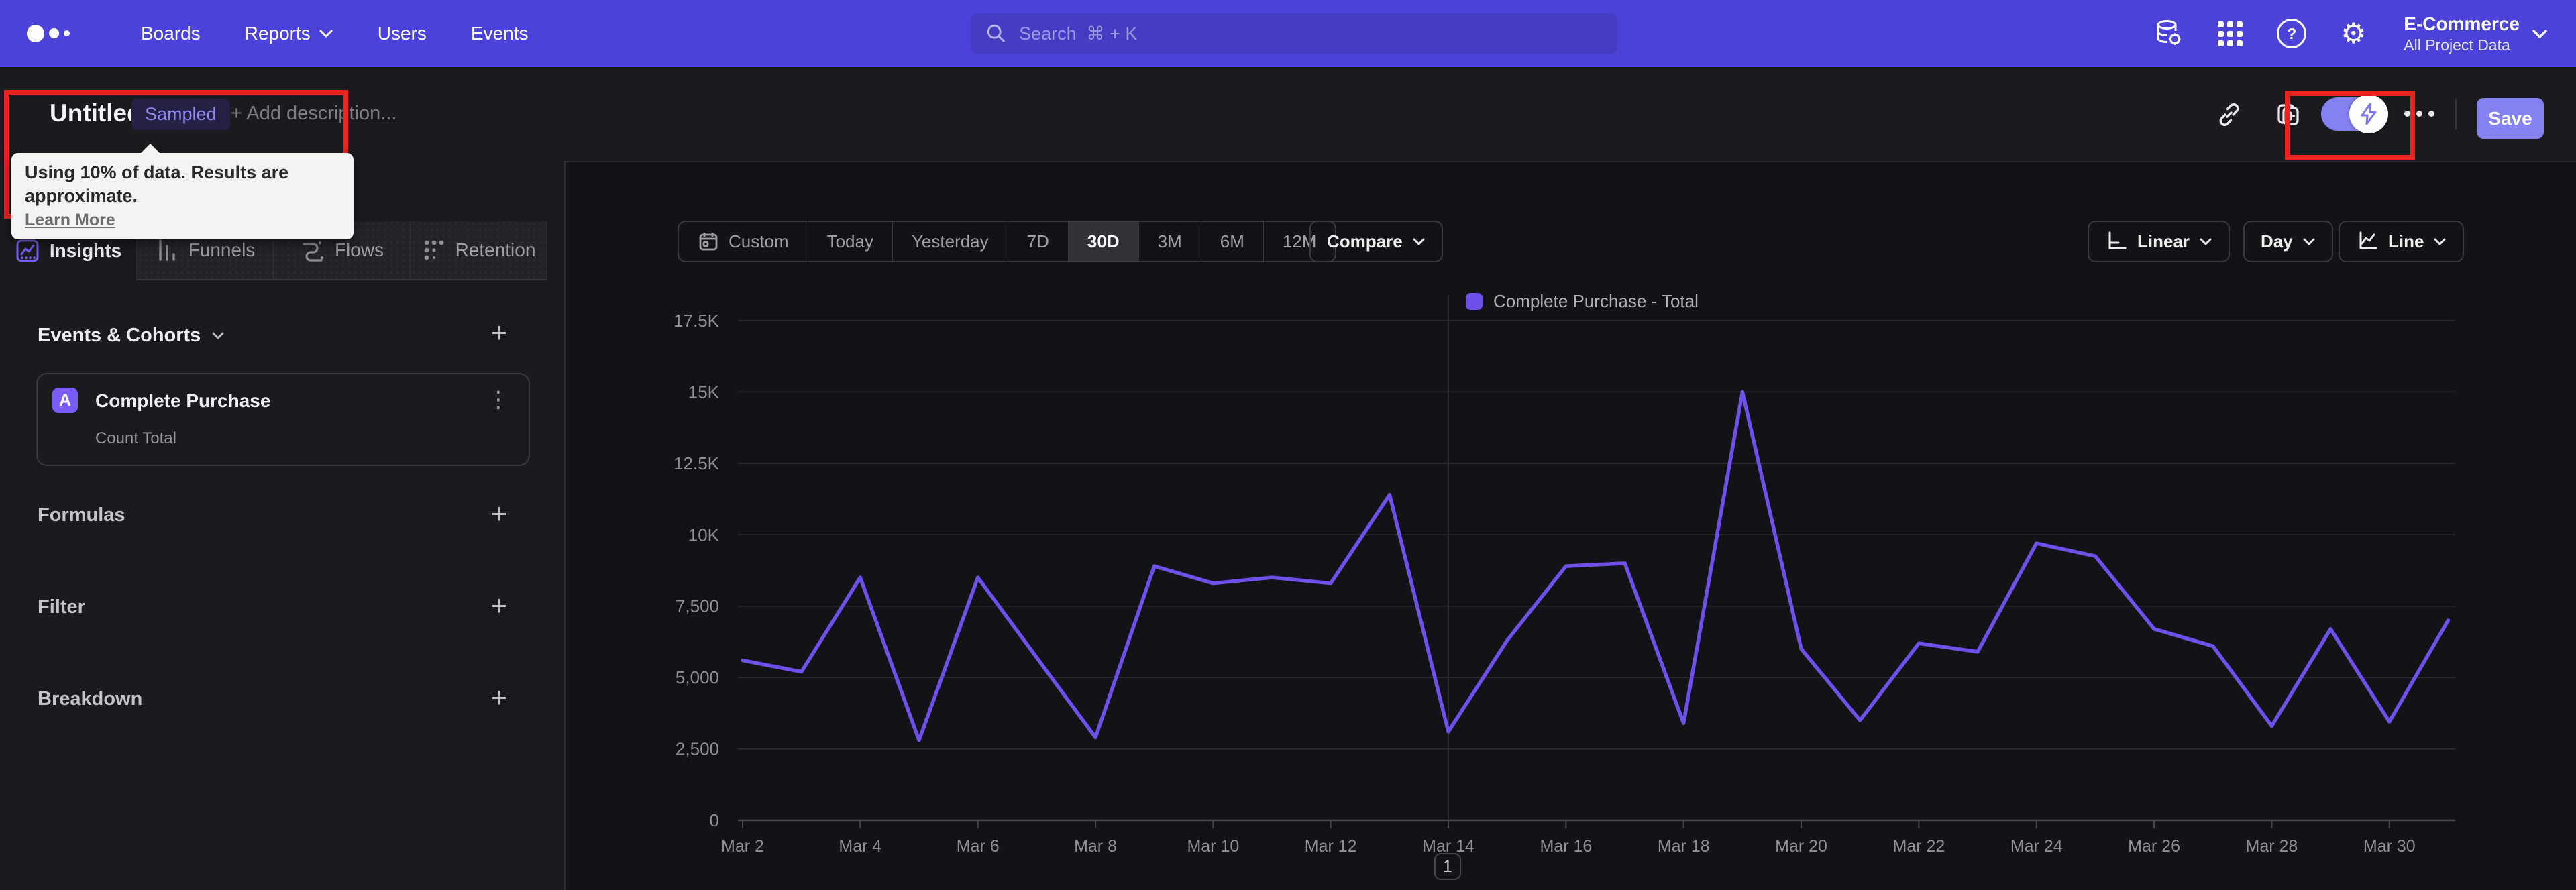  I want to click on x-axis-tick: Mar 26, so click(2154, 846).